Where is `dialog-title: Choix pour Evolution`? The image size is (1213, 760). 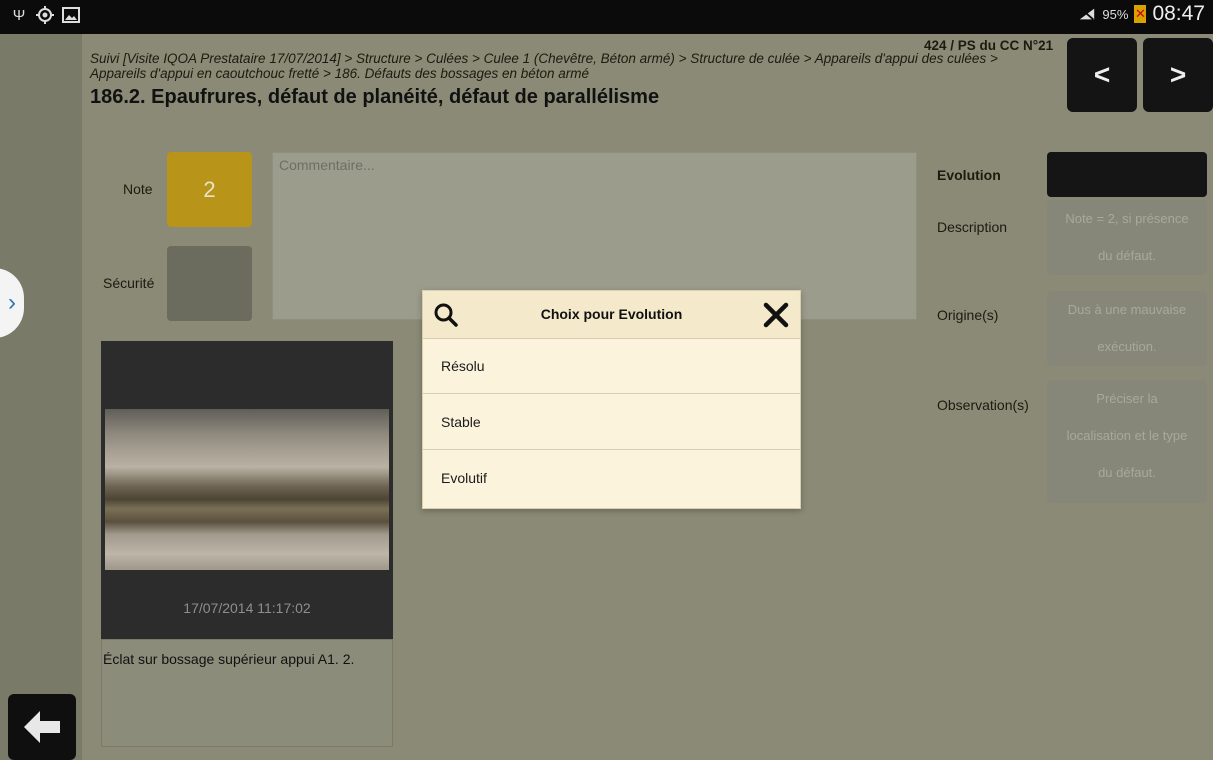
dialog-title: Choix pour Evolution is located at coordinates (611, 314).